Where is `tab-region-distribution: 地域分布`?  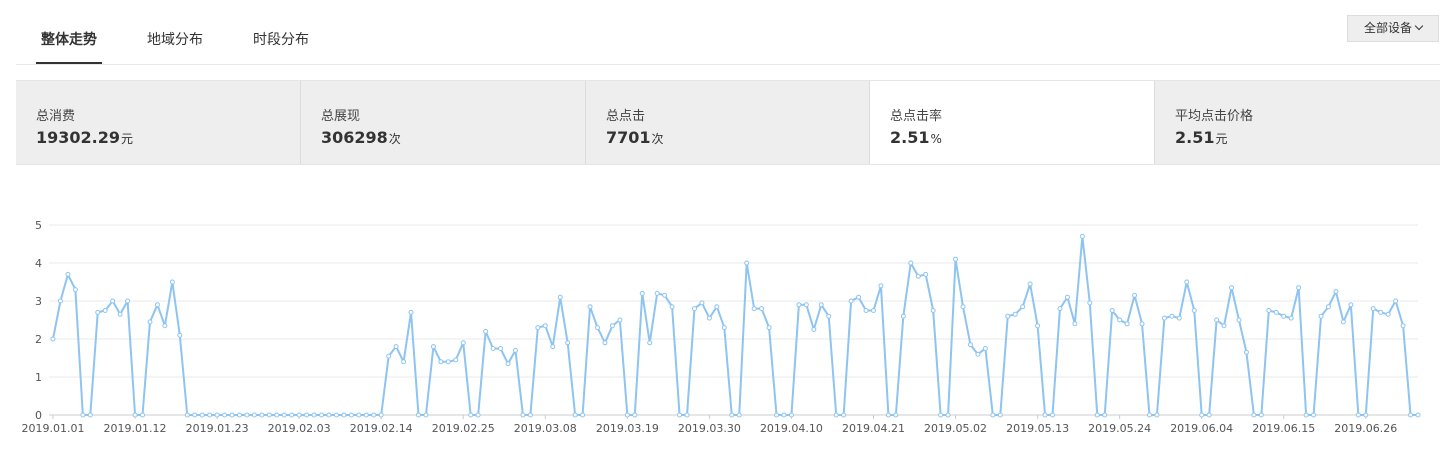 tab-region-distribution: 地域分布 is located at coordinates (175, 32).